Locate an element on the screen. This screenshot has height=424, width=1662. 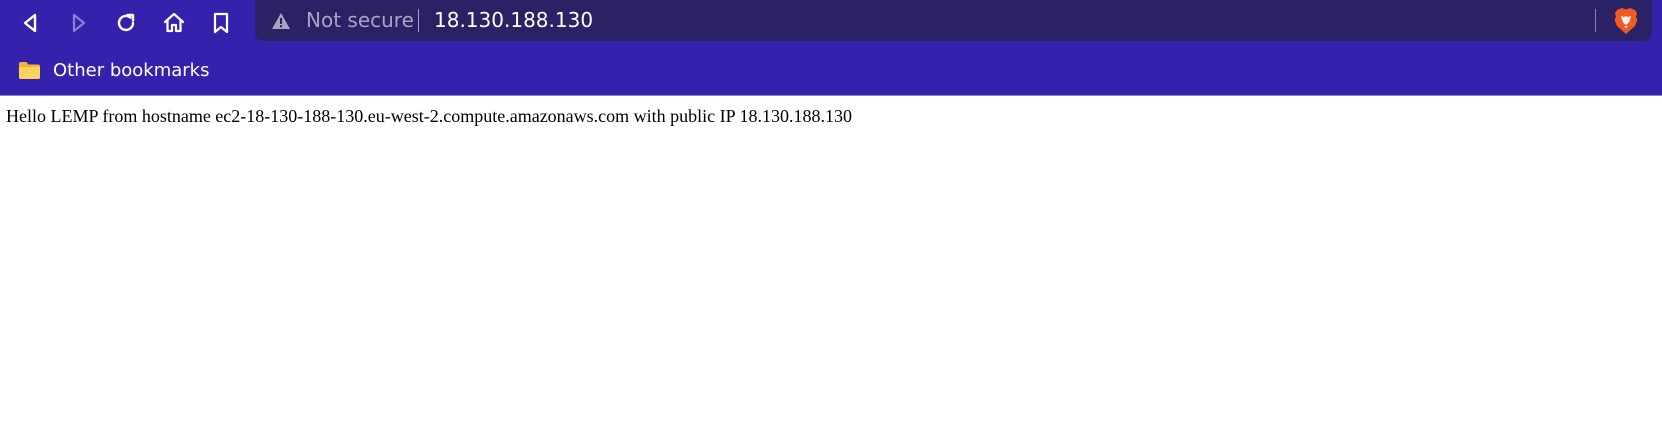
bookmark-icon is located at coordinates (221, 23).